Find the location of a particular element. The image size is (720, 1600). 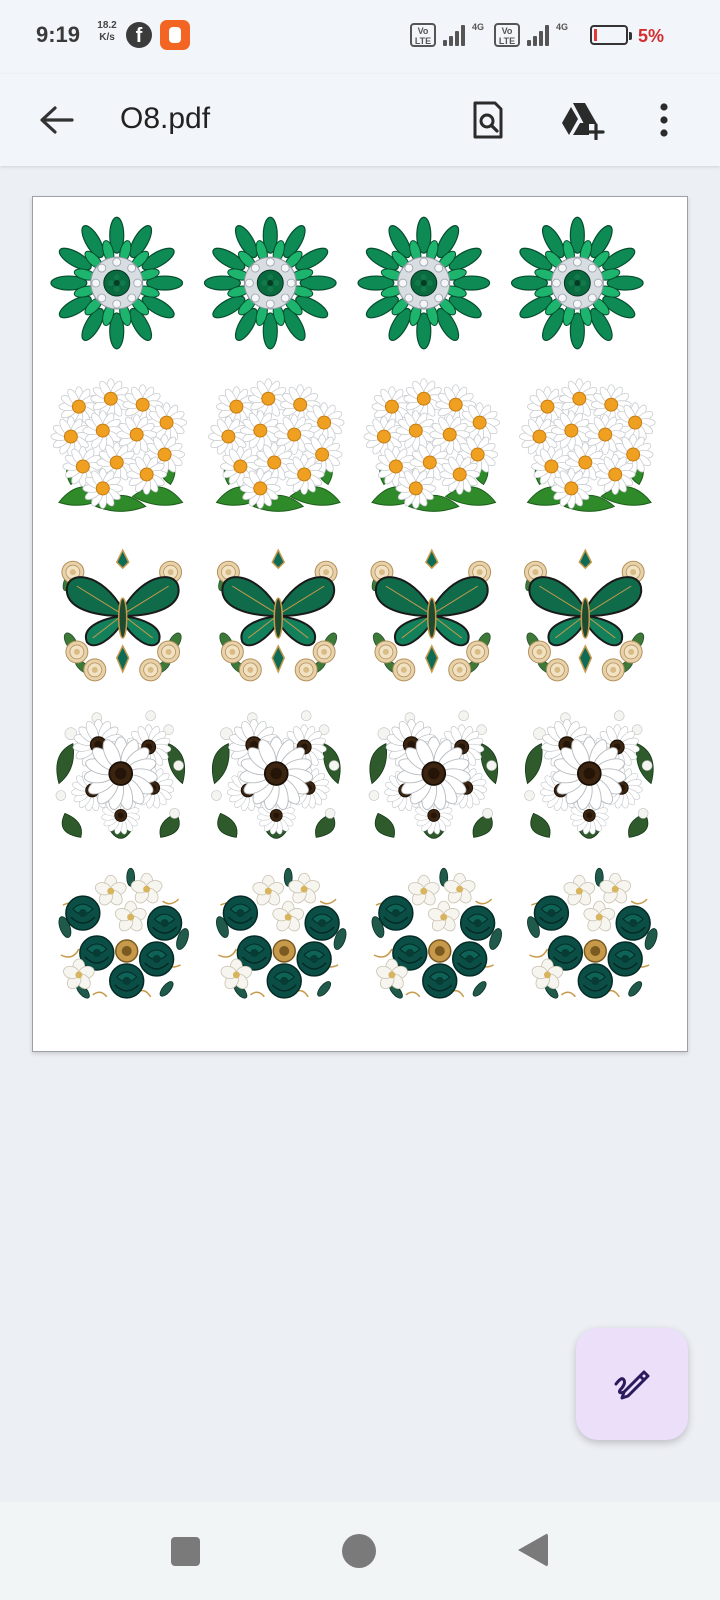

recents-square-icon is located at coordinates (185, 1551).